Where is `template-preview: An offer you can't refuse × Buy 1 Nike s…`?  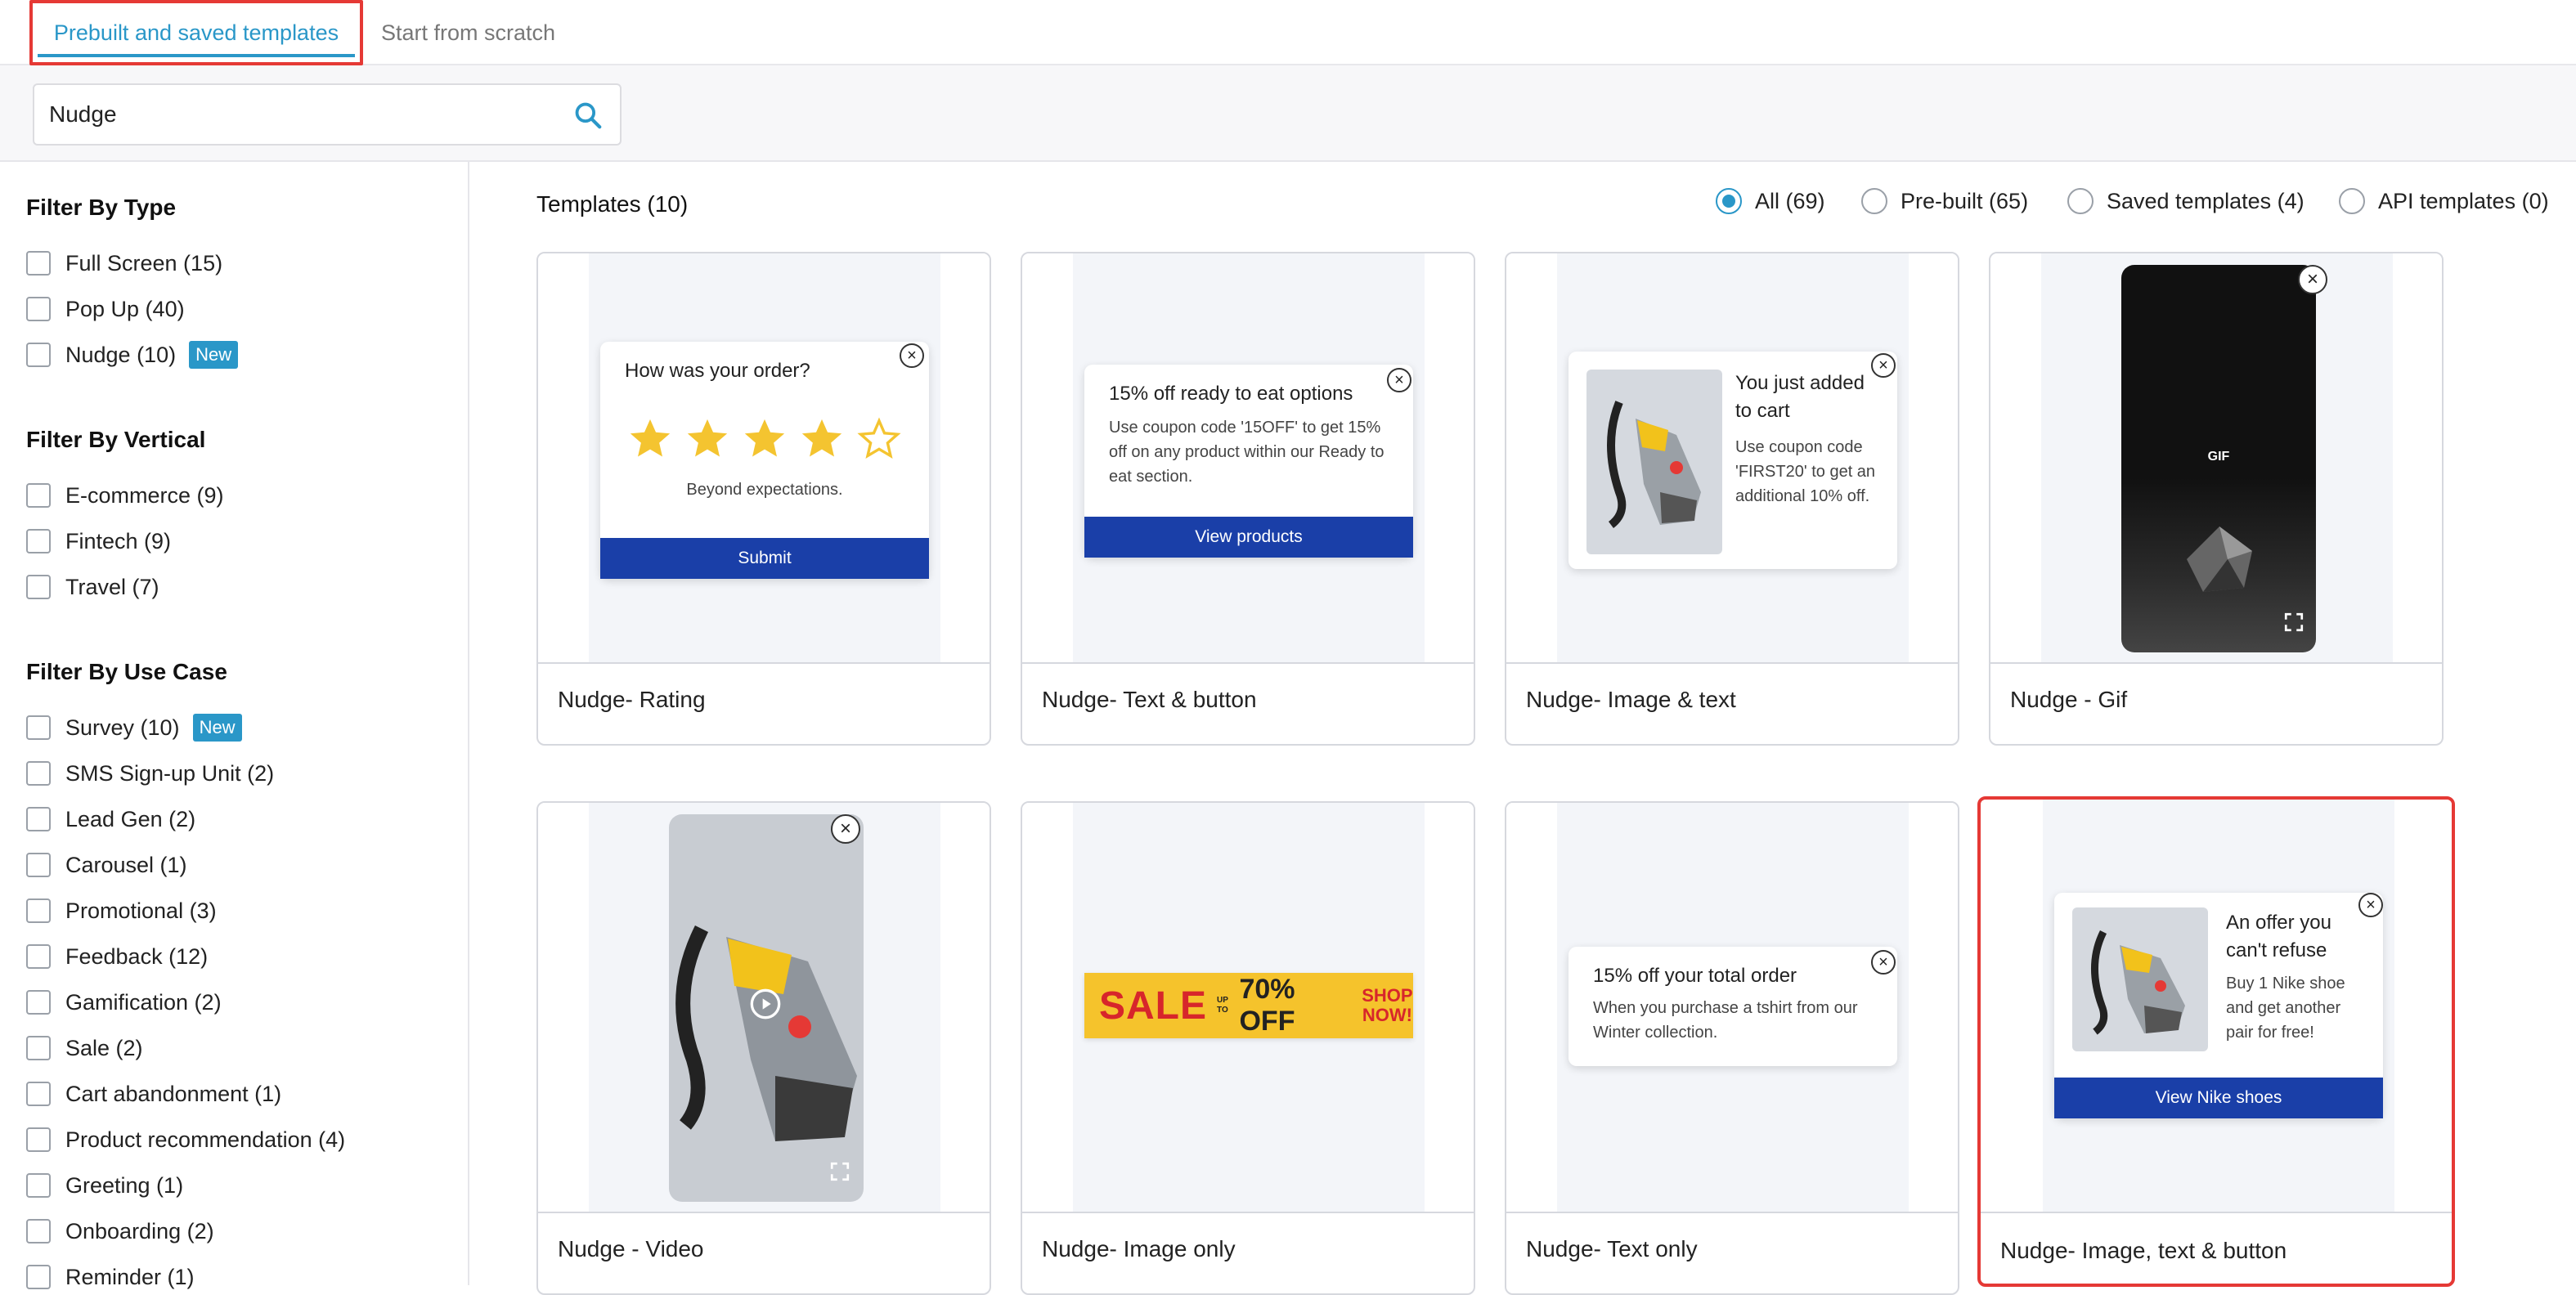 template-preview: An offer you can't refuse × Buy 1 Nike s… is located at coordinates (2216, 1006).